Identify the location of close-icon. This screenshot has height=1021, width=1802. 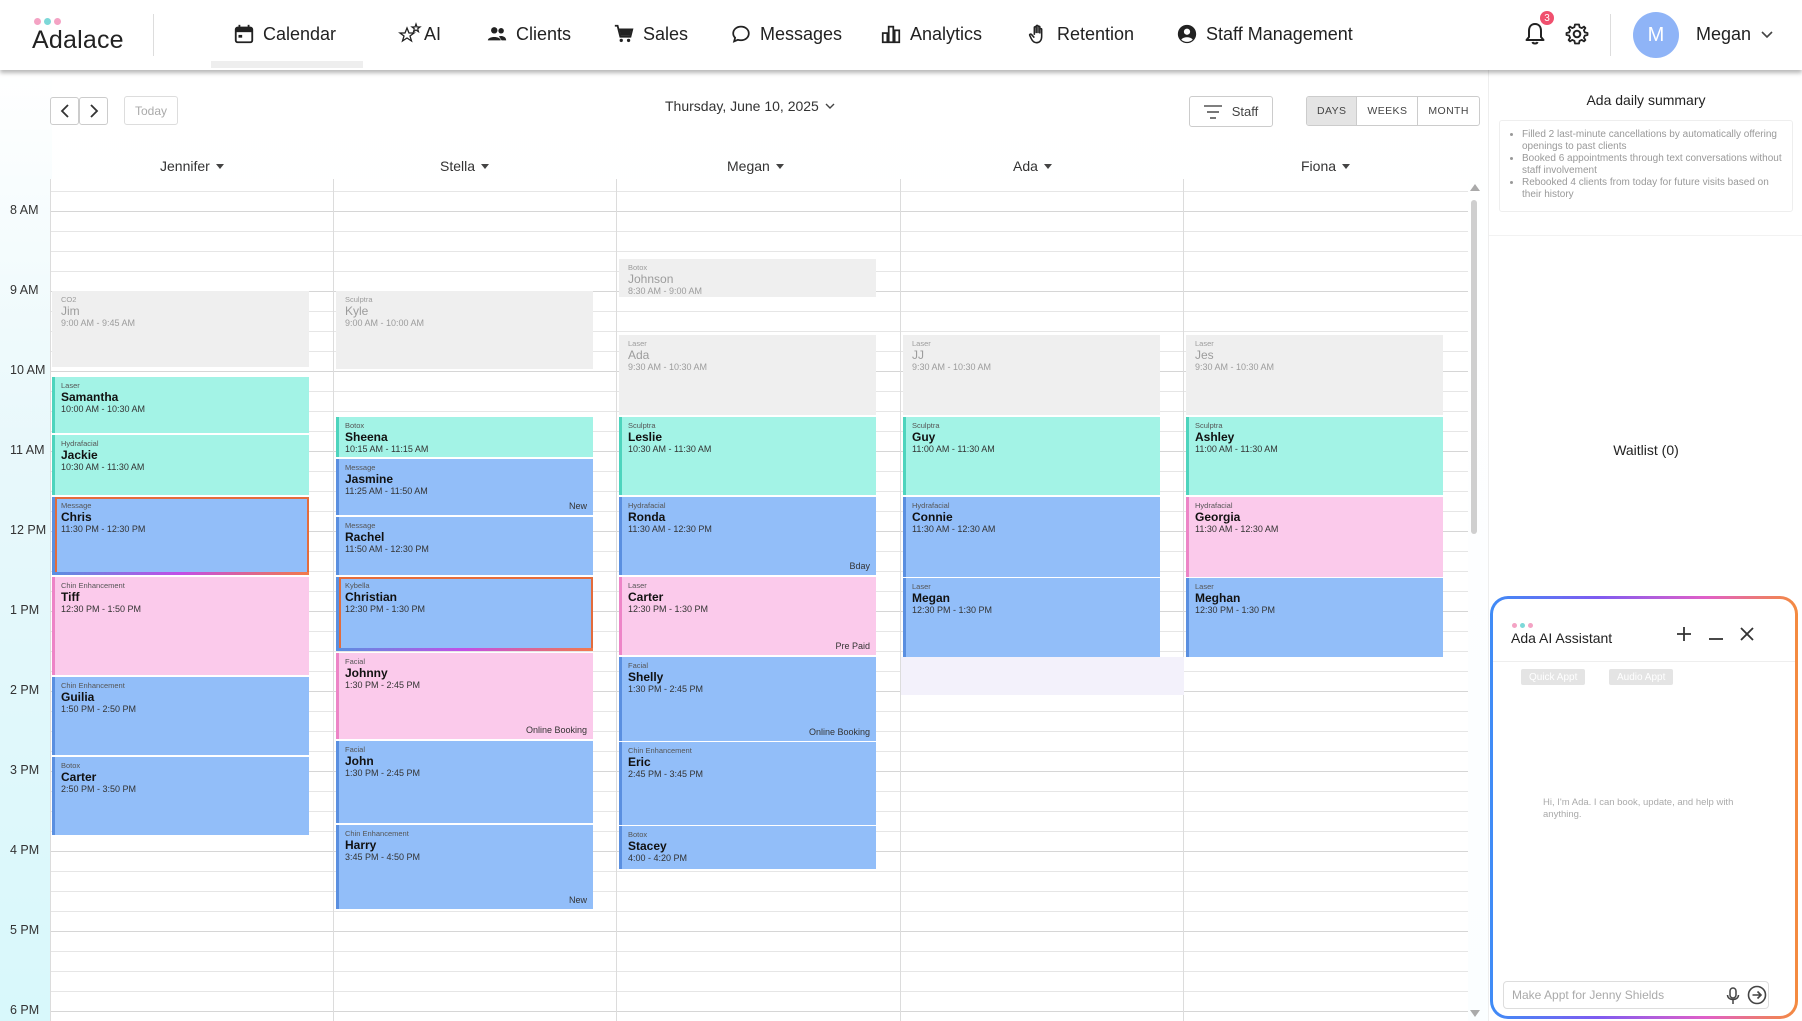
(1747, 634).